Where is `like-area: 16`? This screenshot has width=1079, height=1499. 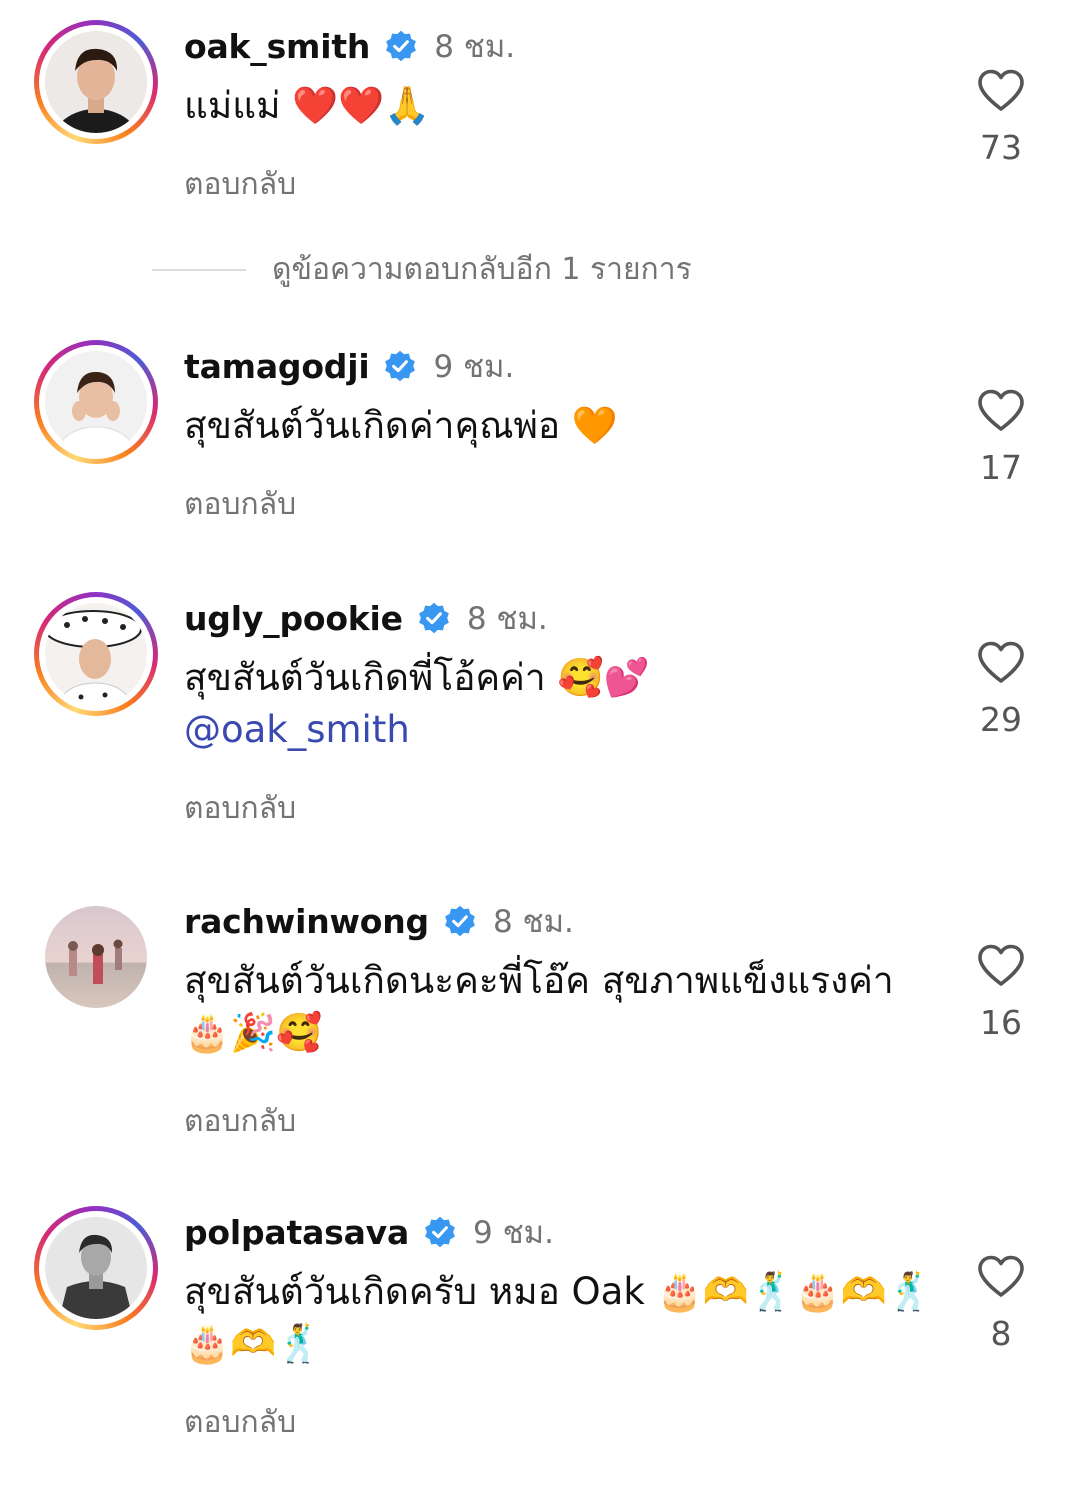 like-area: 16 is located at coordinates (1001, 992).